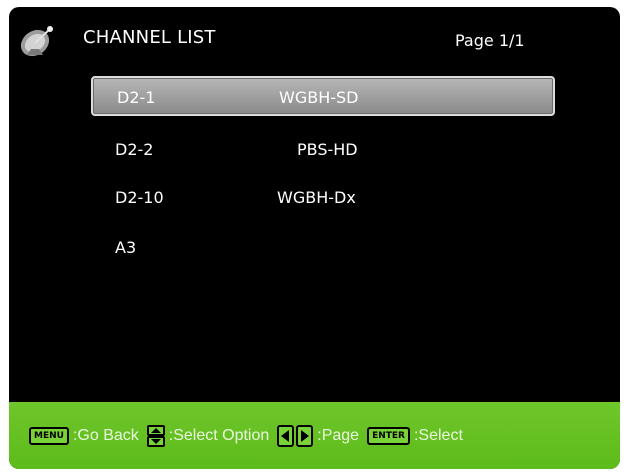  I want to click on channel-row-d2-10: D2-10 WGBH-Dx, so click(323, 198).